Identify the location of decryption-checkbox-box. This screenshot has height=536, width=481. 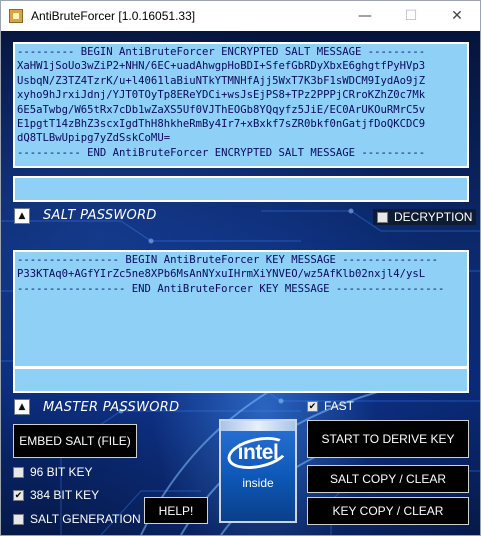
(382, 217).